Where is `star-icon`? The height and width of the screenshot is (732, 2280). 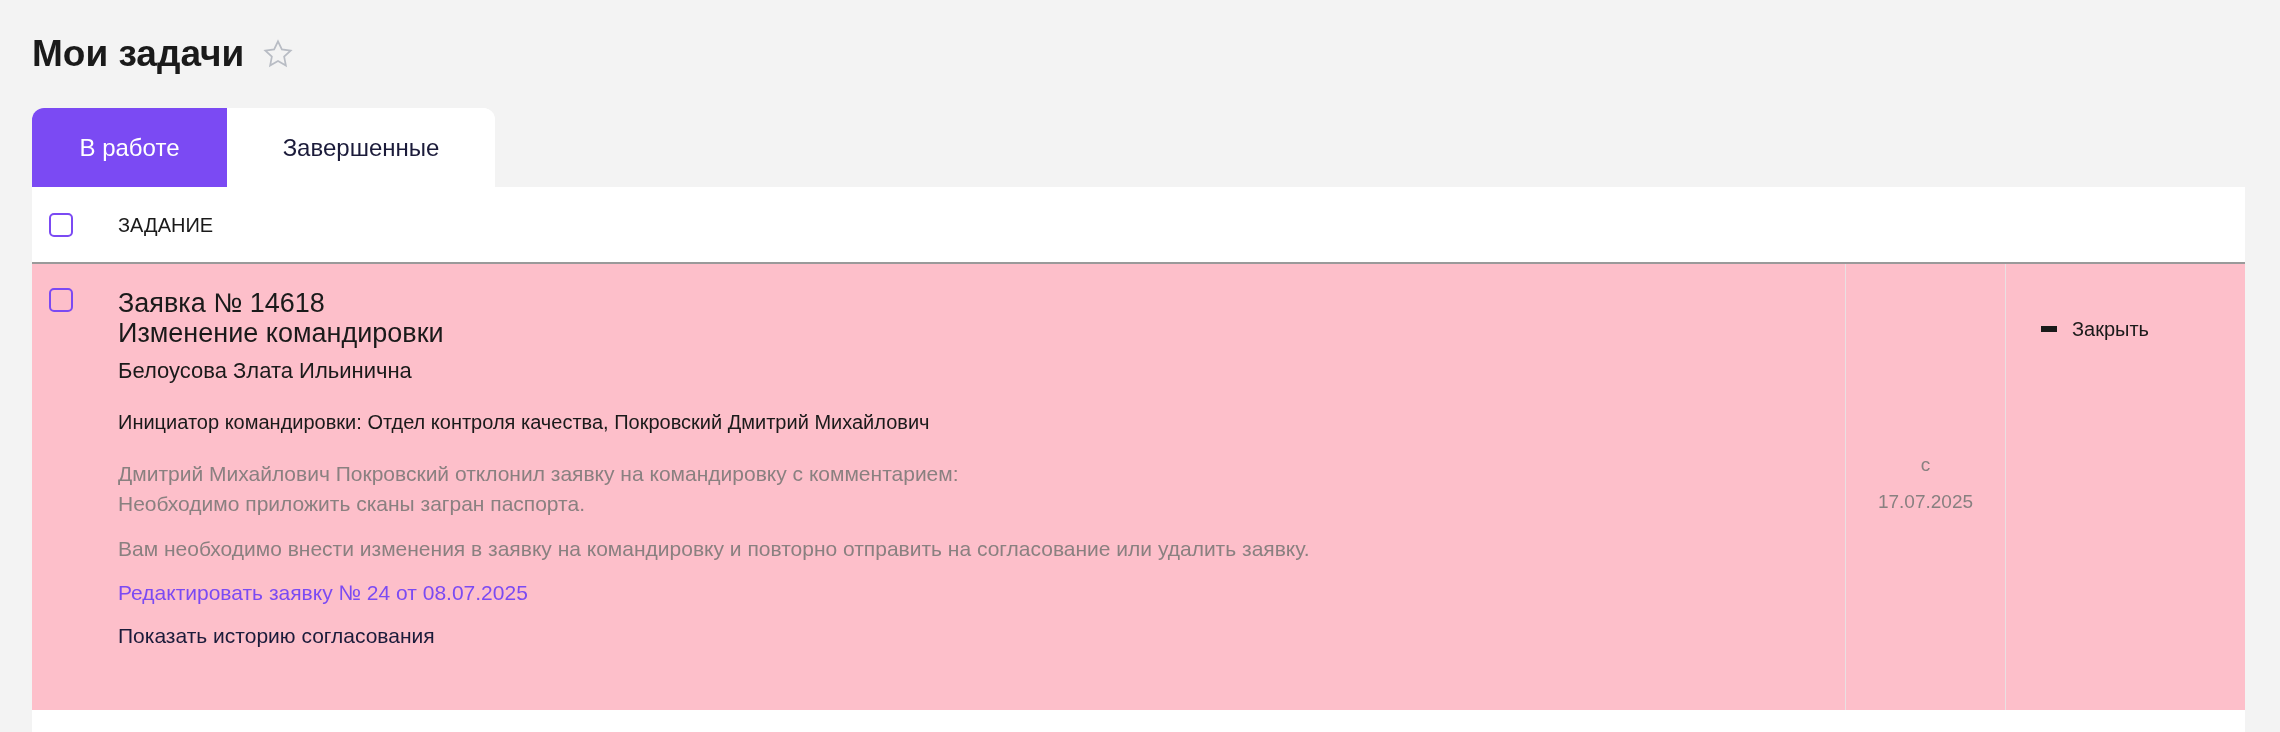 star-icon is located at coordinates (278, 54).